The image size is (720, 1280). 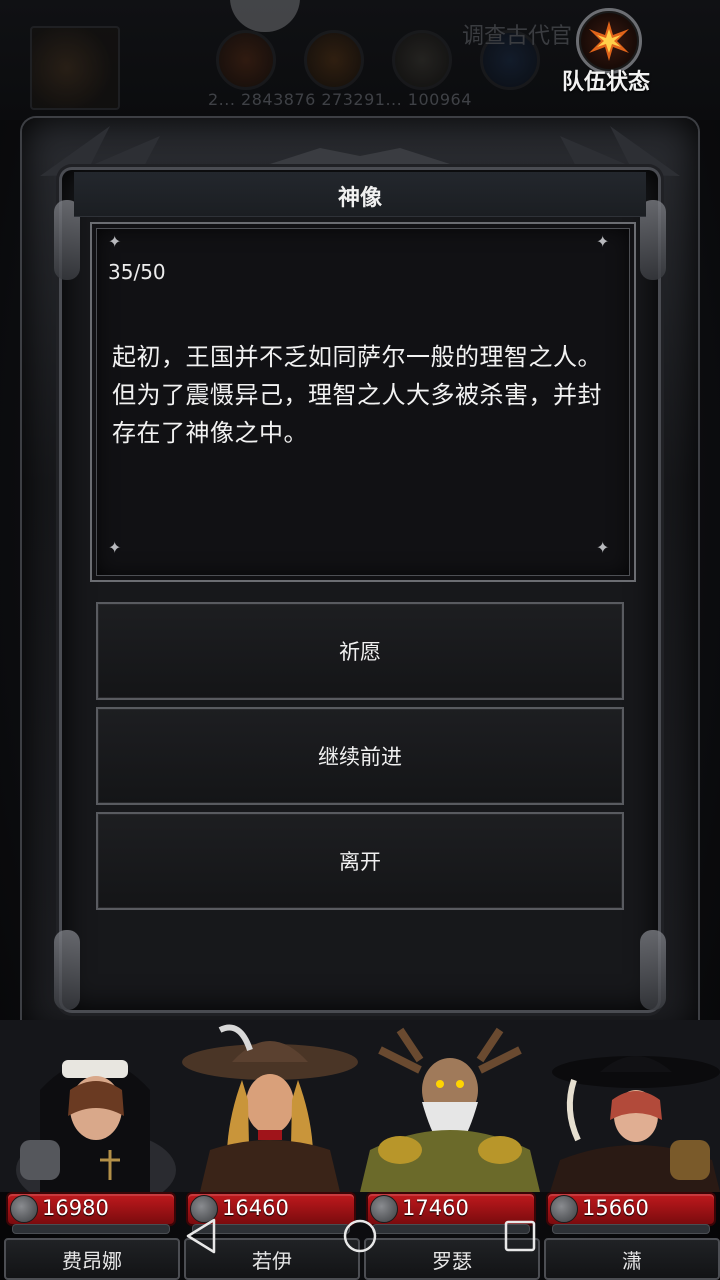 What do you see at coordinates (606, 80) in the screenshot?
I see `team-status-label: 队伍状态` at bounding box center [606, 80].